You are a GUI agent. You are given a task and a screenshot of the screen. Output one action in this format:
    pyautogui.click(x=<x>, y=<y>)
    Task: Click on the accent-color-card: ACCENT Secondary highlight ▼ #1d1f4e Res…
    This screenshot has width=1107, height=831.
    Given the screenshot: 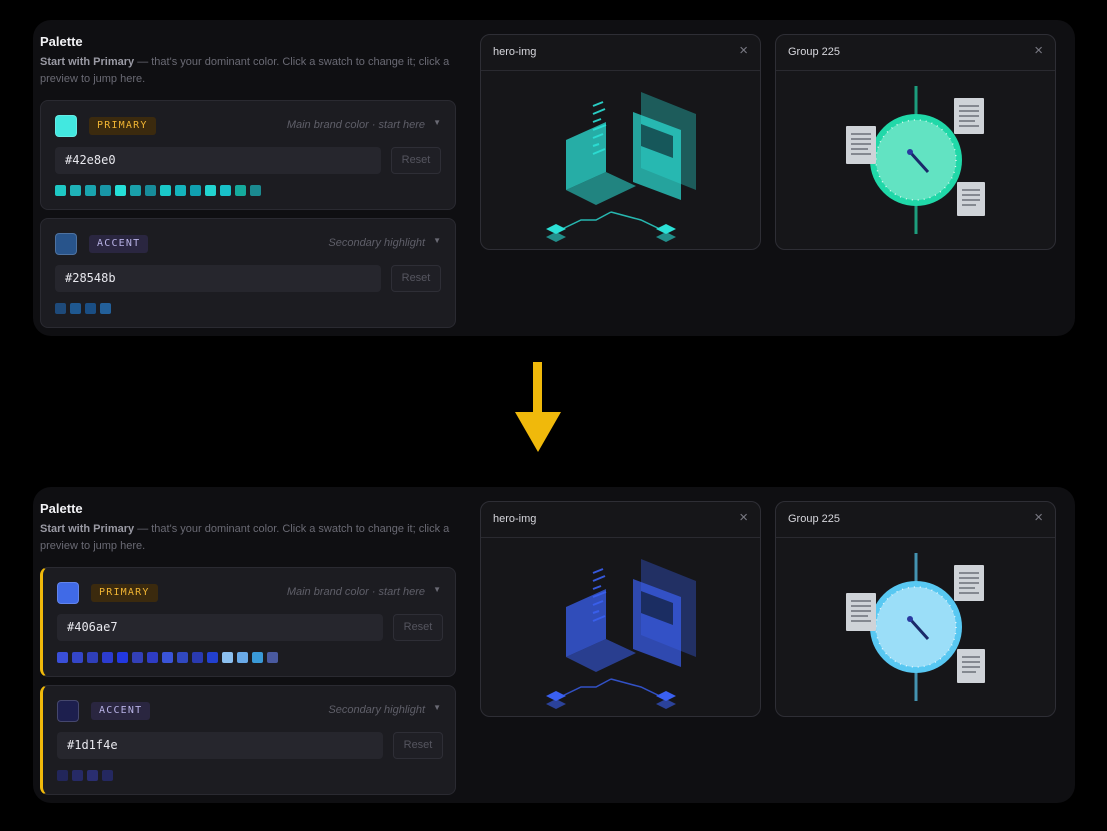 What is the action you would take?
    pyautogui.click(x=248, y=740)
    